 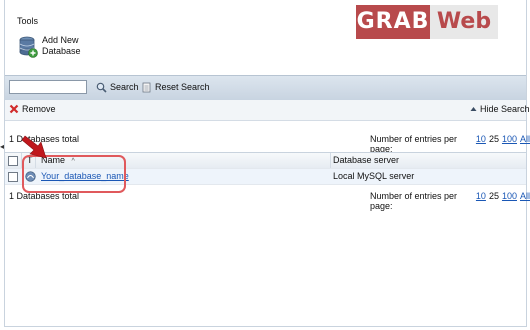 What do you see at coordinates (60, 40) in the screenshot?
I see `add-new-database-line1: Add New` at bounding box center [60, 40].